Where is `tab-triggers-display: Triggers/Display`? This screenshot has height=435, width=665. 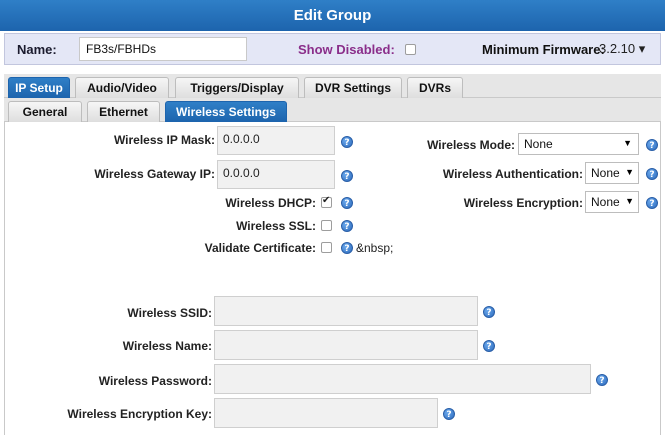 tab-triggers-display: Triggers/Display is located at coordinates (237, 87).